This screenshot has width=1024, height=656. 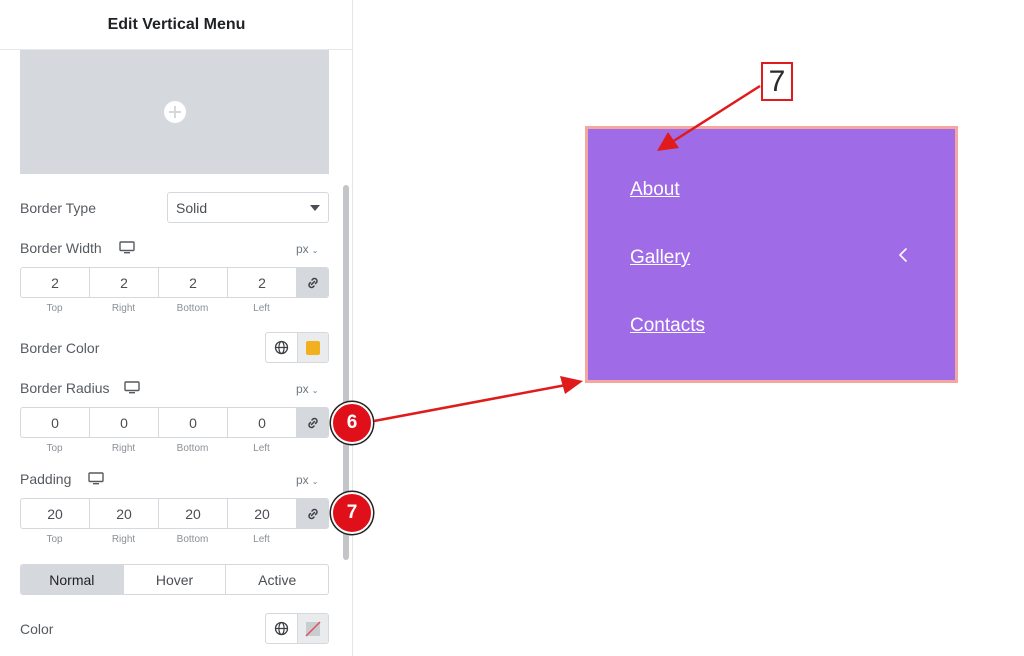 What do you see at coordinates (248, 207) in the screenshot?
I see `border-type-select: Solid` at bounding box center [248, 207].